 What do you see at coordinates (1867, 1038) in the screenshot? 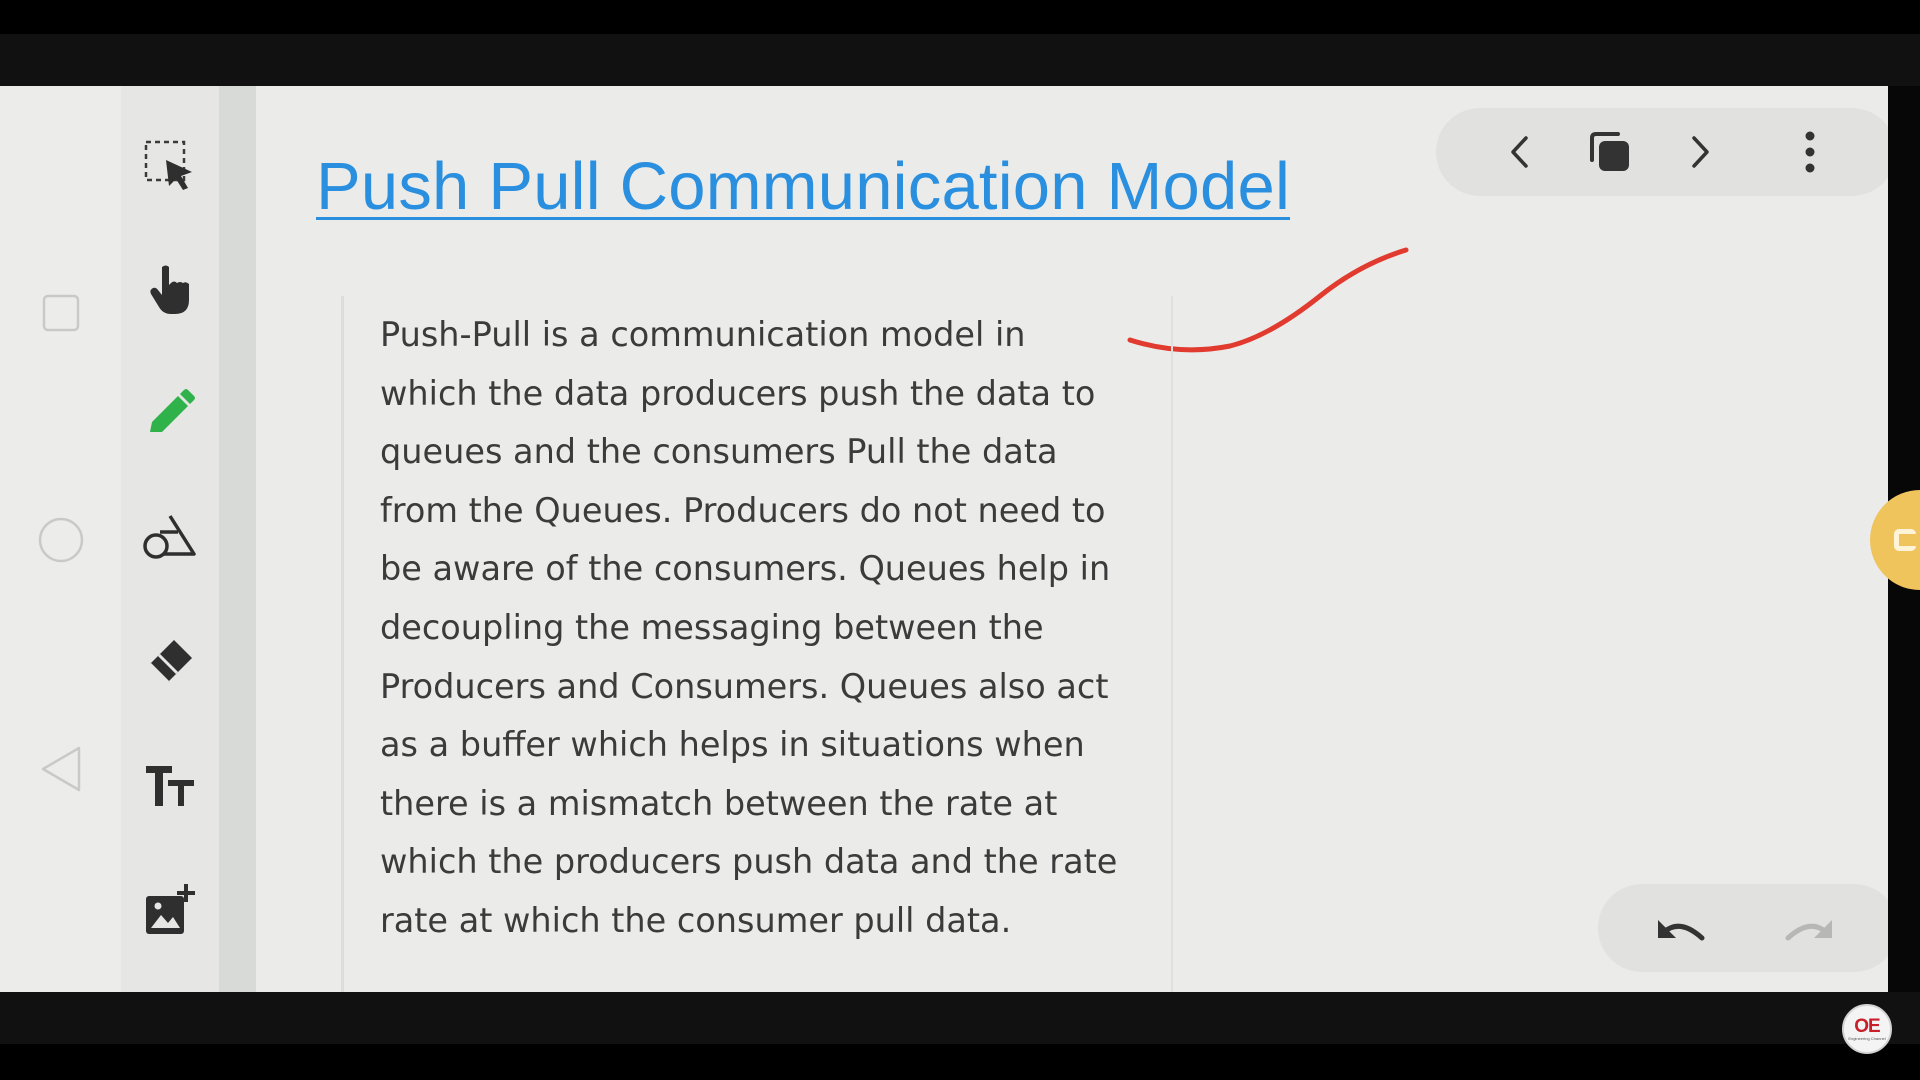
I see `logo-tagline: Engineering Channel` at bounding box center [1867, 1038].